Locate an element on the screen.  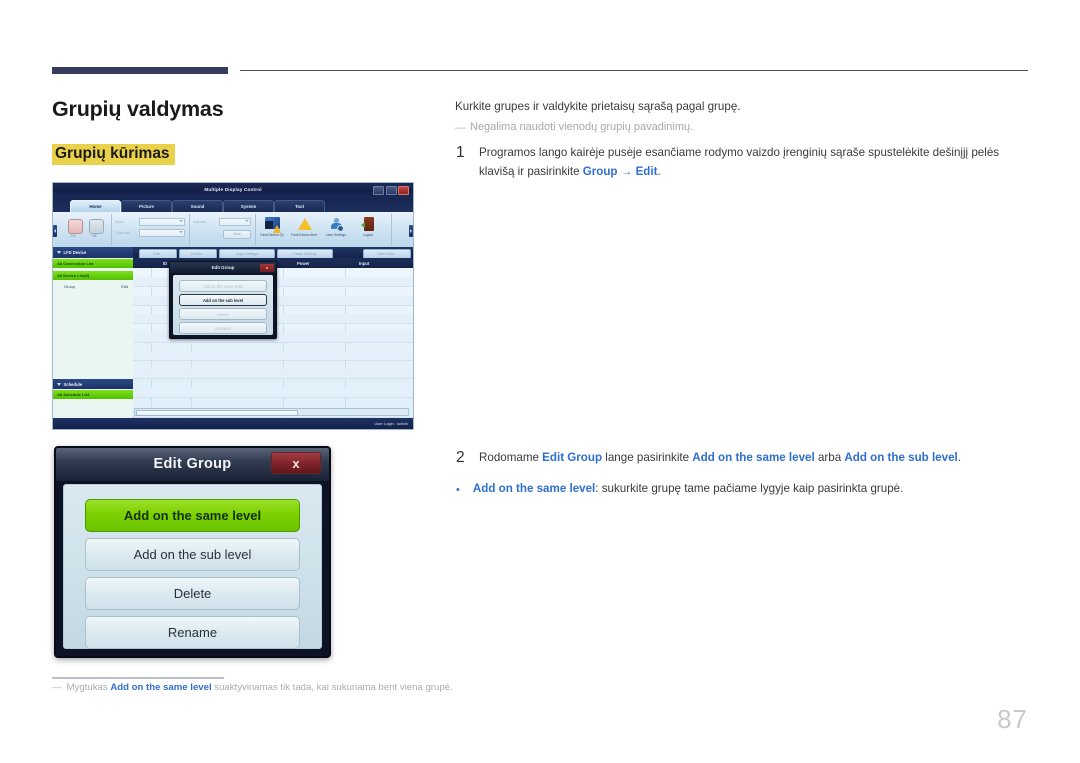
user-settings-item: User Settings is located at coordinates (336, 227).